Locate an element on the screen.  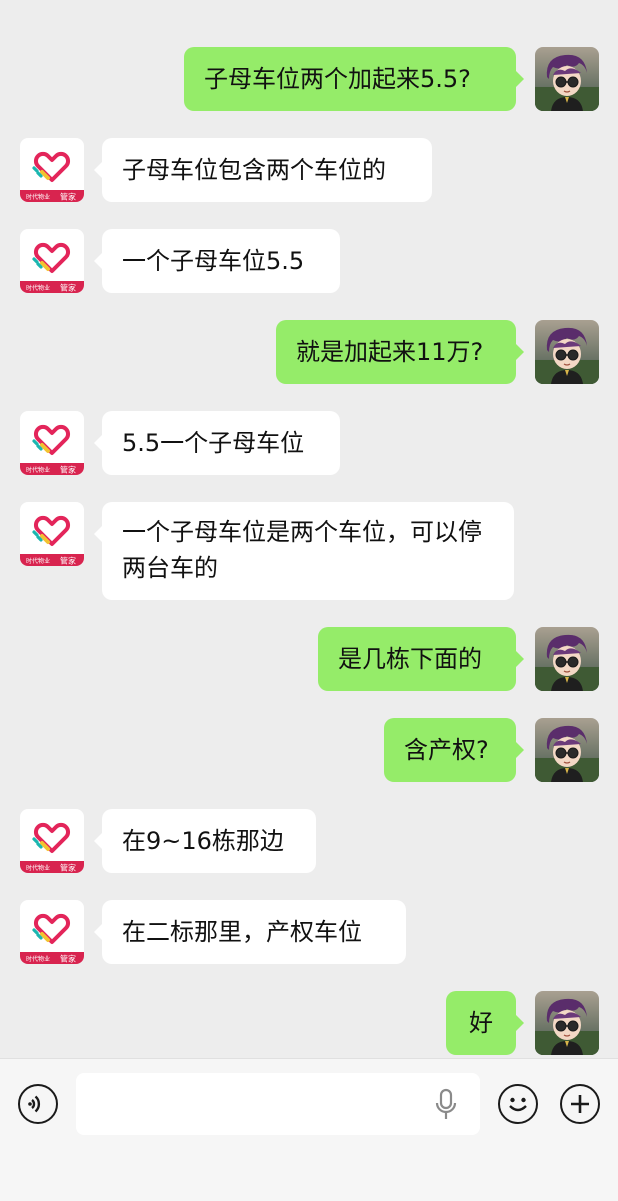
chat-input-bar is located at coordinates (309, 1129).